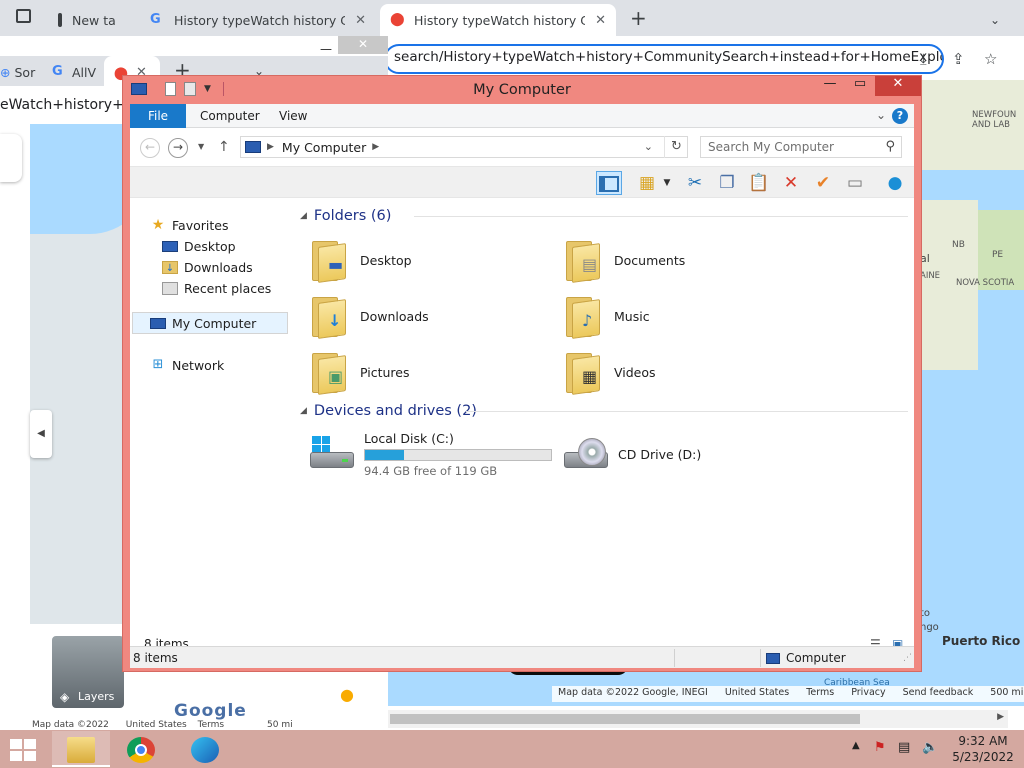 This screenshot has height=768, width=1024. Describe the element at coordinates (930, 747) in the screenshot. I see `volume-muted-icon: 🔈` at that location.